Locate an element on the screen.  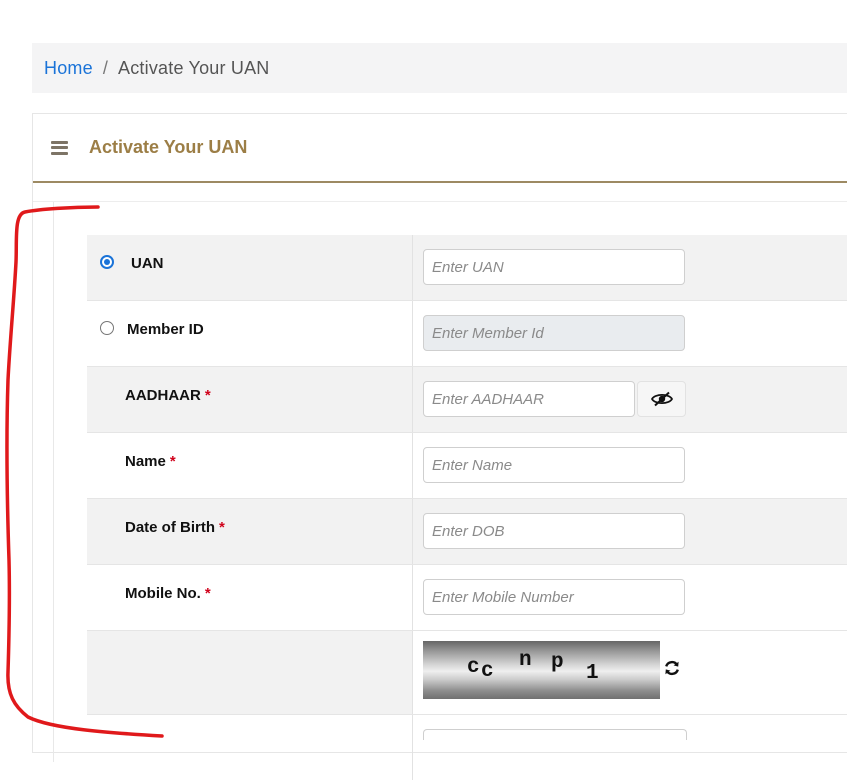
refresh-icon is located at coordinates (672, 668).